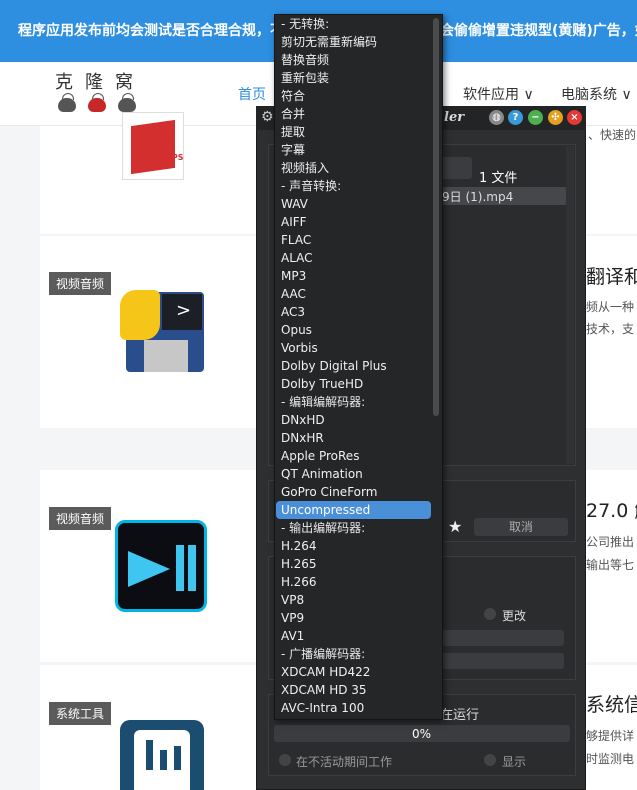 This screenshot has height=790, width=637. Describe the element at coordinates (611, 703) in the screenshot. I see `card-title: 系统信` at that location.